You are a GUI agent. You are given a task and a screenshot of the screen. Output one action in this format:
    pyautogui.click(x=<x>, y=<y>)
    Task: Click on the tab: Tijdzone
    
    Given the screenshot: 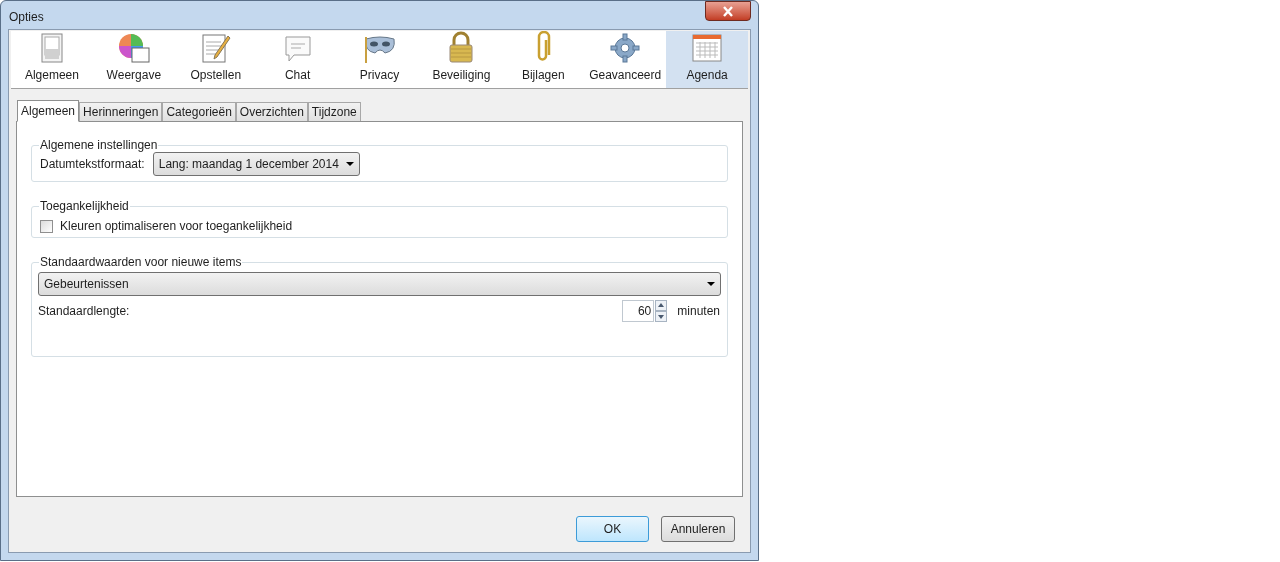 What is the action you would take?
    pyautogui.click(x=334, y=111)
    